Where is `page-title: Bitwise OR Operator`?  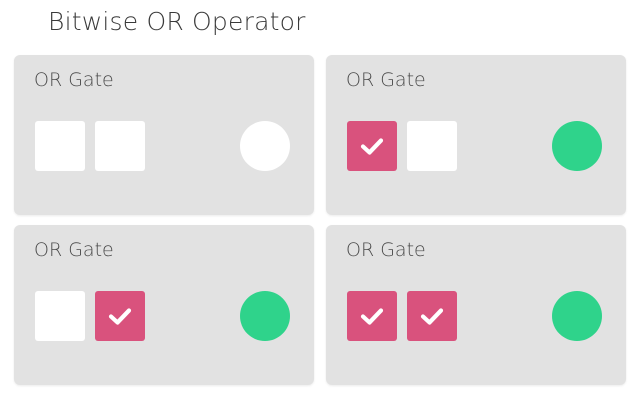
page-title: Bitwise OR Operator is located at coordinates (177, 21).